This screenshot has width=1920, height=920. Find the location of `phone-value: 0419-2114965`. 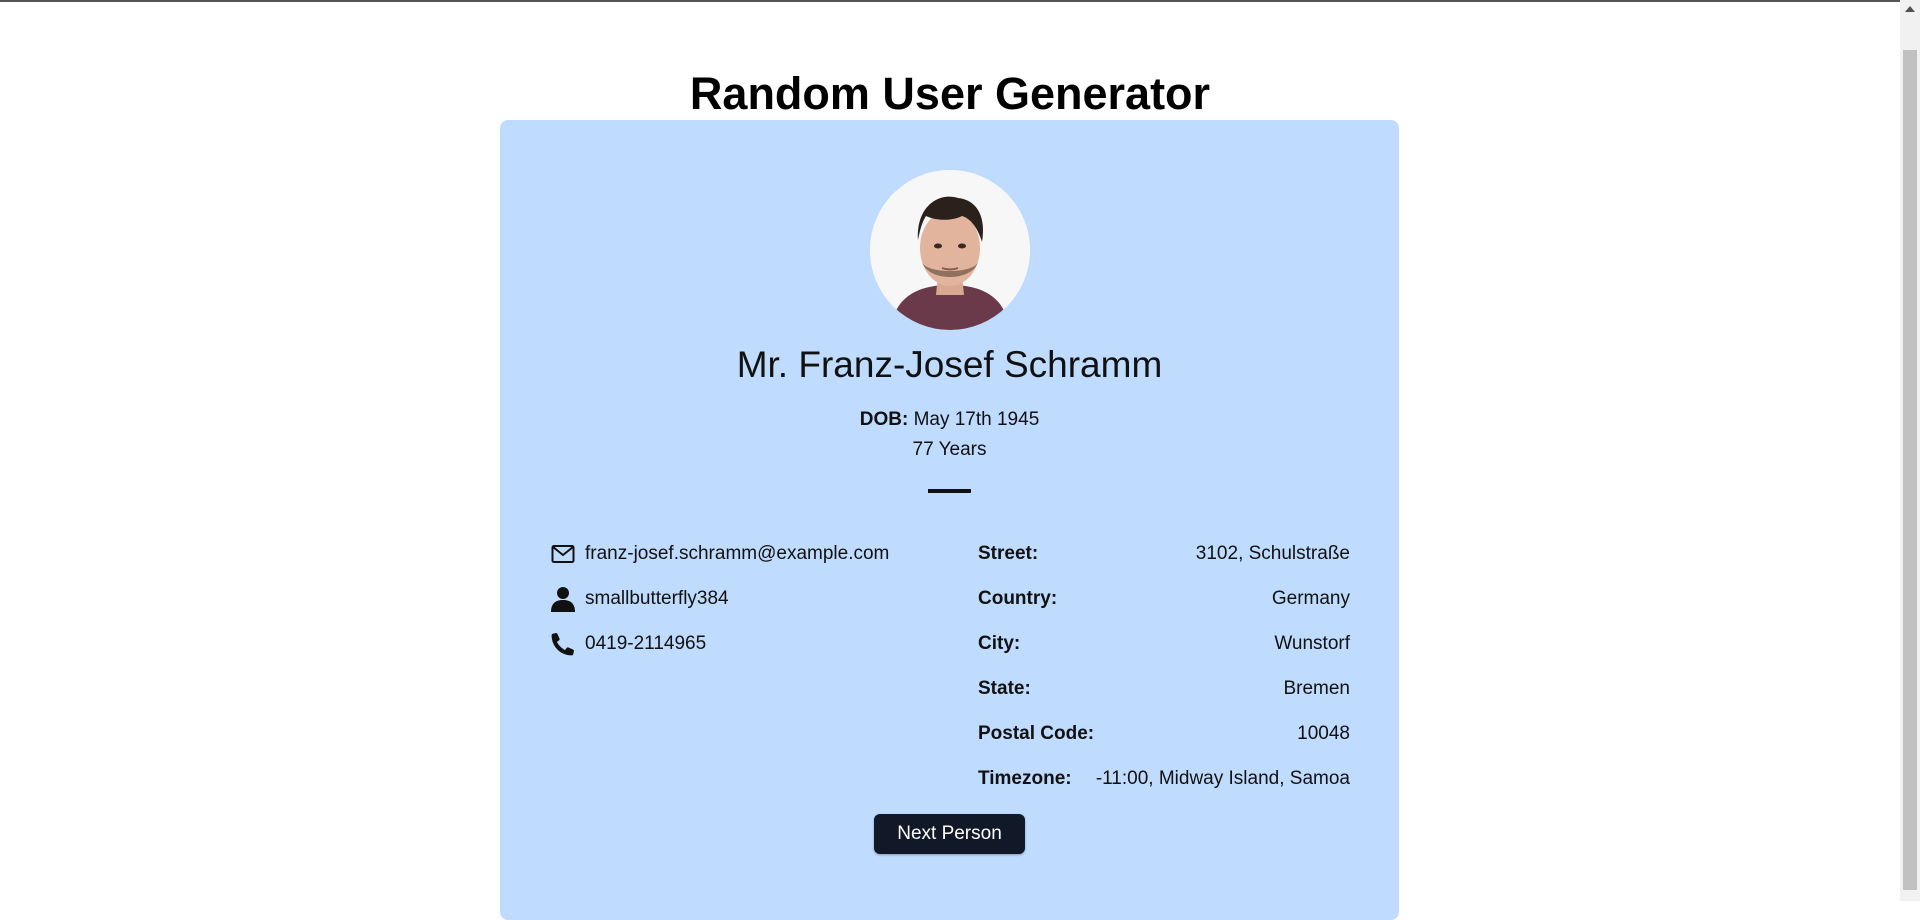

phone-value: 0419-2114965 is located at coordinates (646, 643).